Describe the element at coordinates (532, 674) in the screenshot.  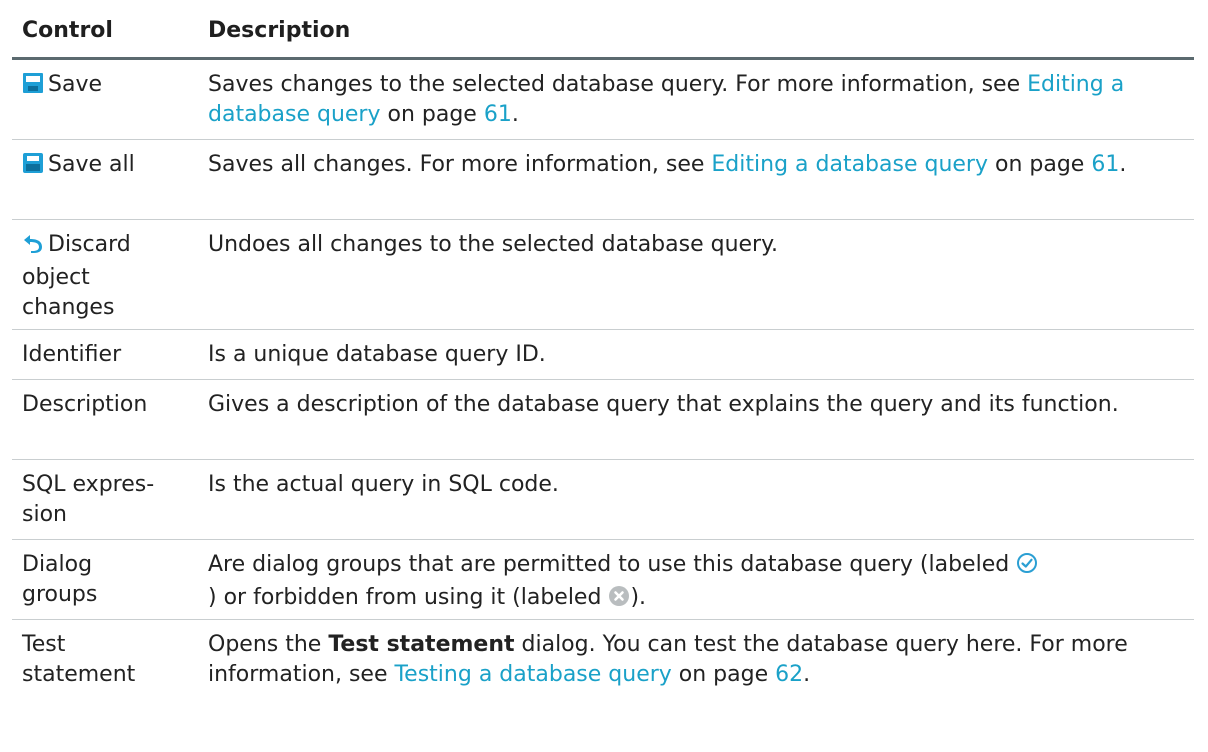
I see `link-testing-database-query: Testing a database query` at that location.